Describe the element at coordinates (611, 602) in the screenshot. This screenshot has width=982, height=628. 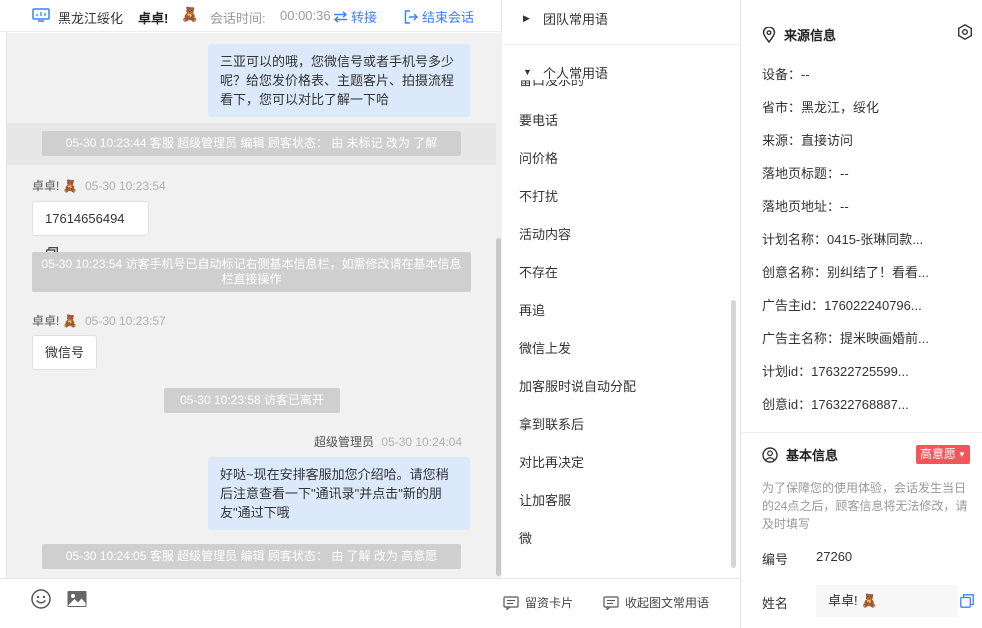
I see `message-icon` at that location.